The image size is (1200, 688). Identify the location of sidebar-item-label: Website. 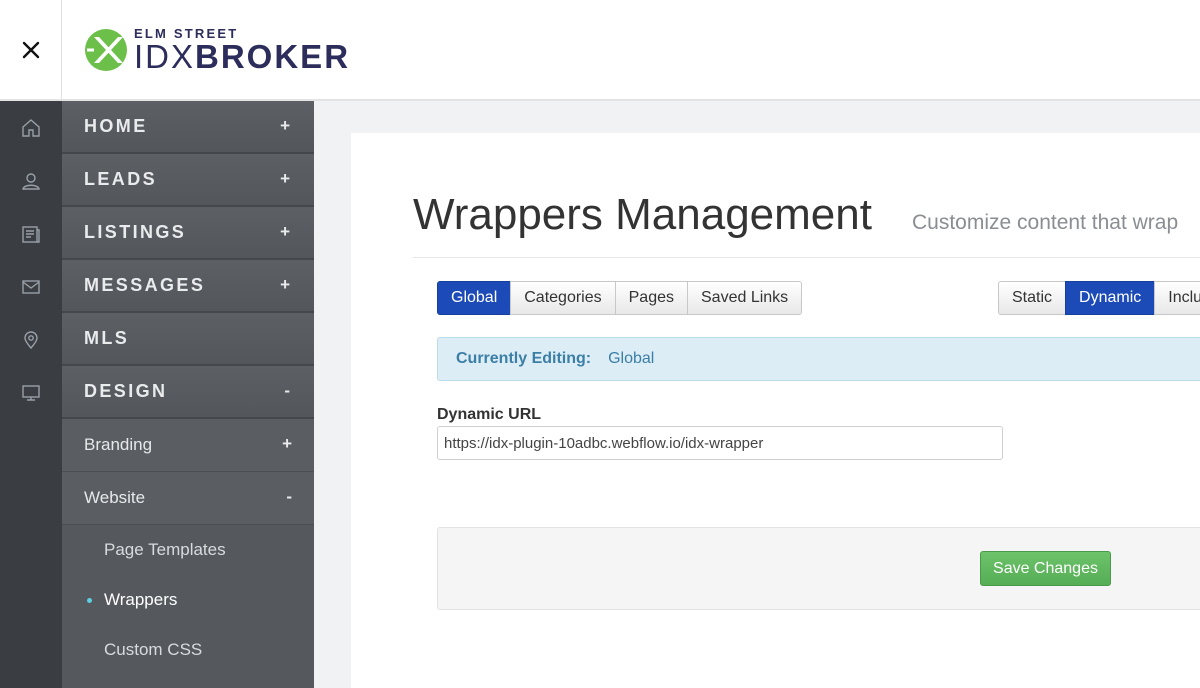
(115, 497).